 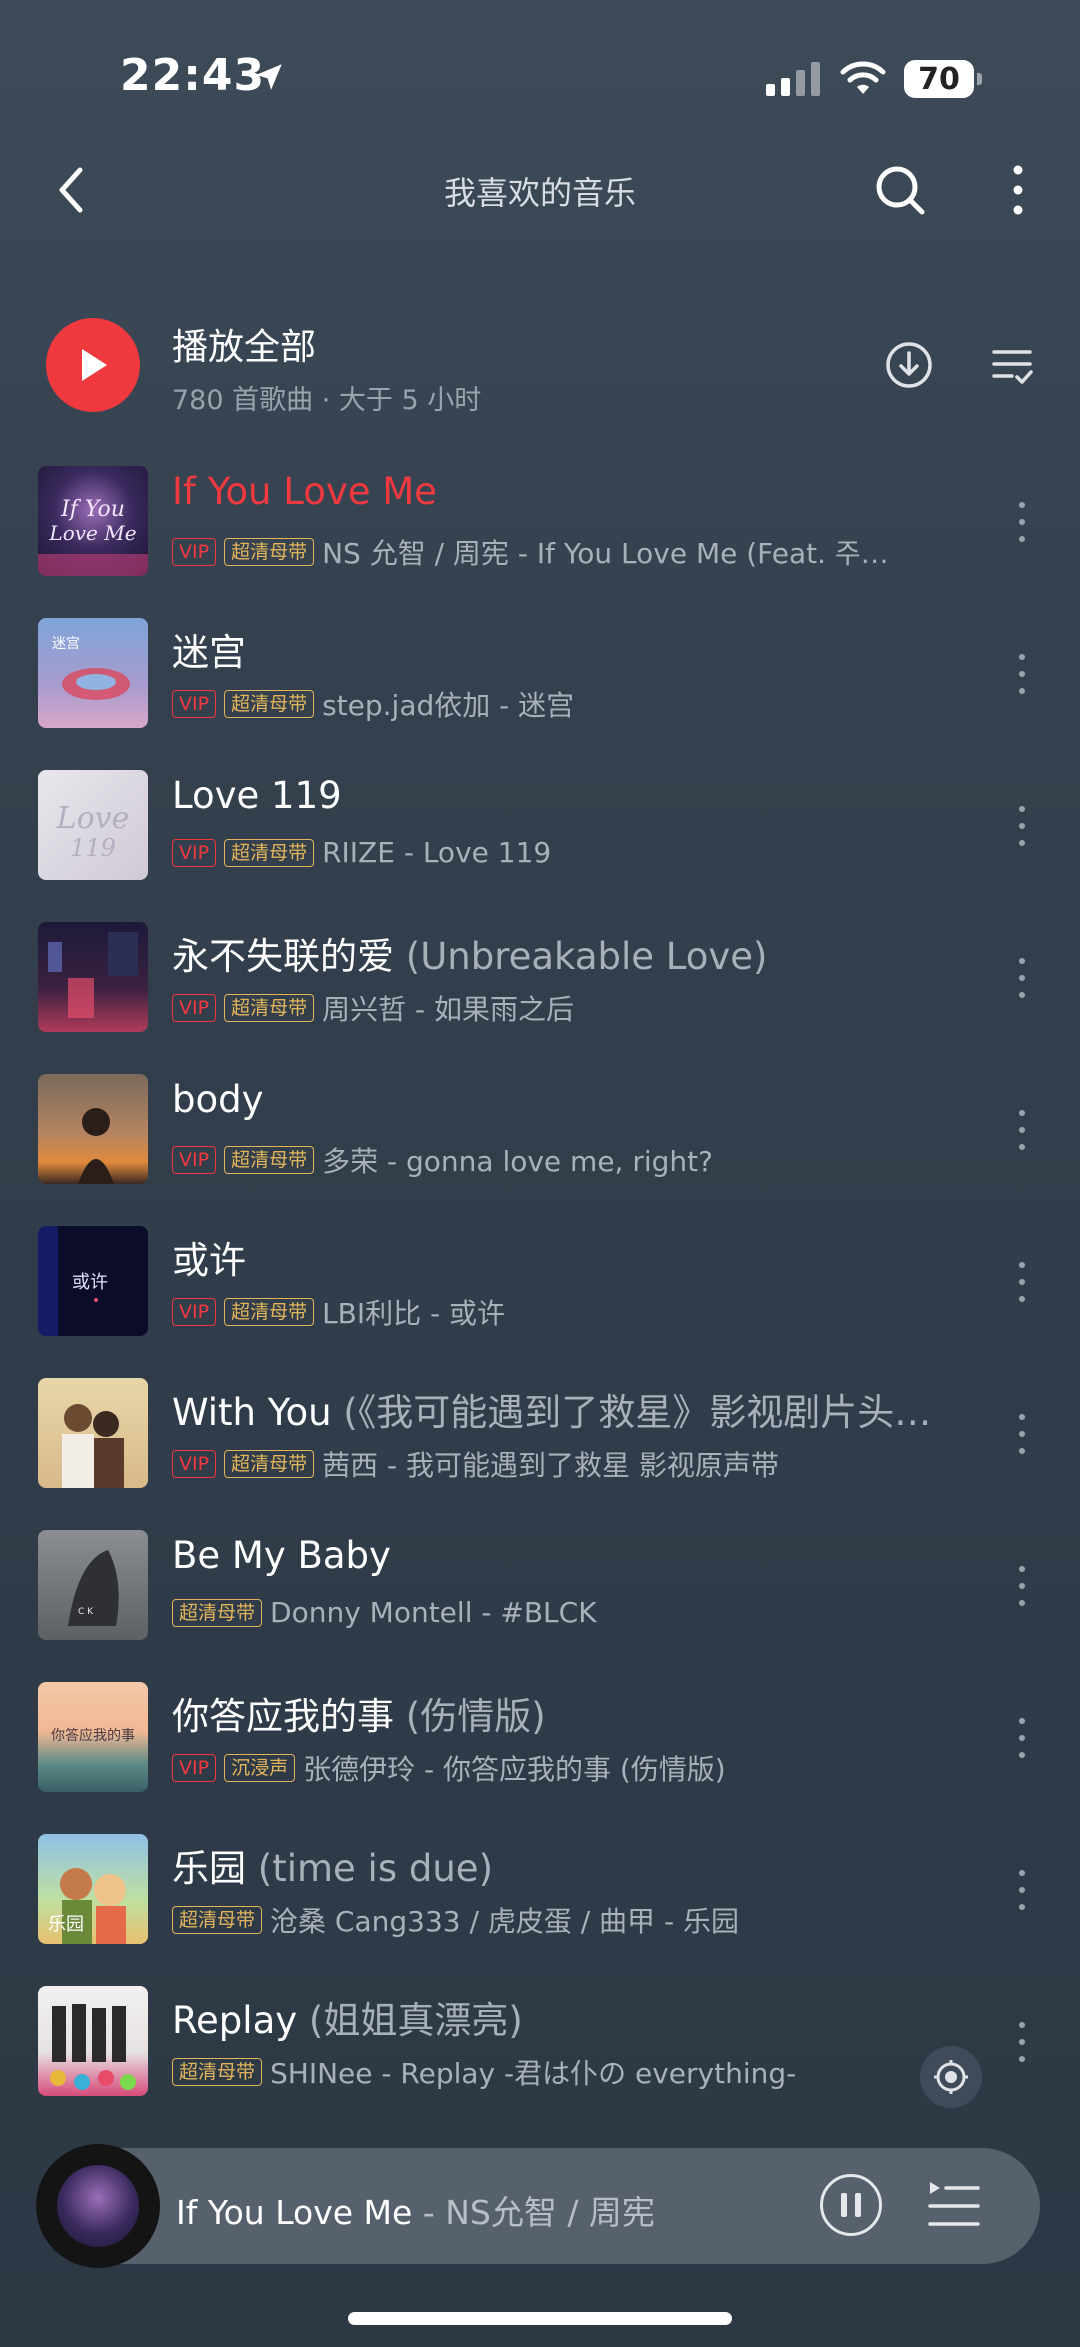 I want to click on play-all-label: 播放全部, so click(x=244, y=347).